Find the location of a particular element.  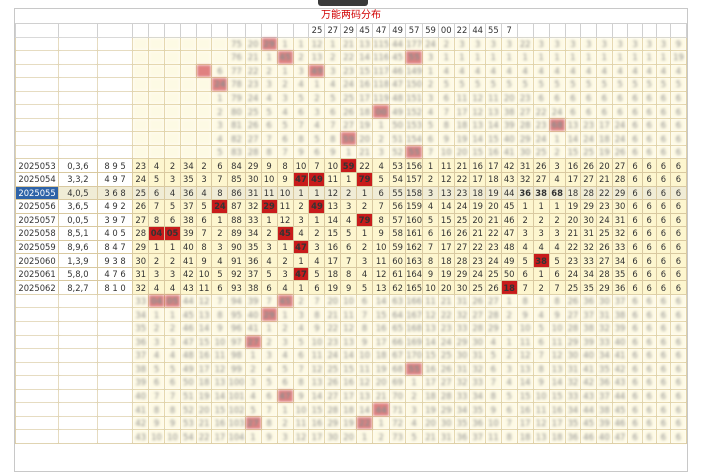

count-cell: 4 is located at coordinates (462, 71).